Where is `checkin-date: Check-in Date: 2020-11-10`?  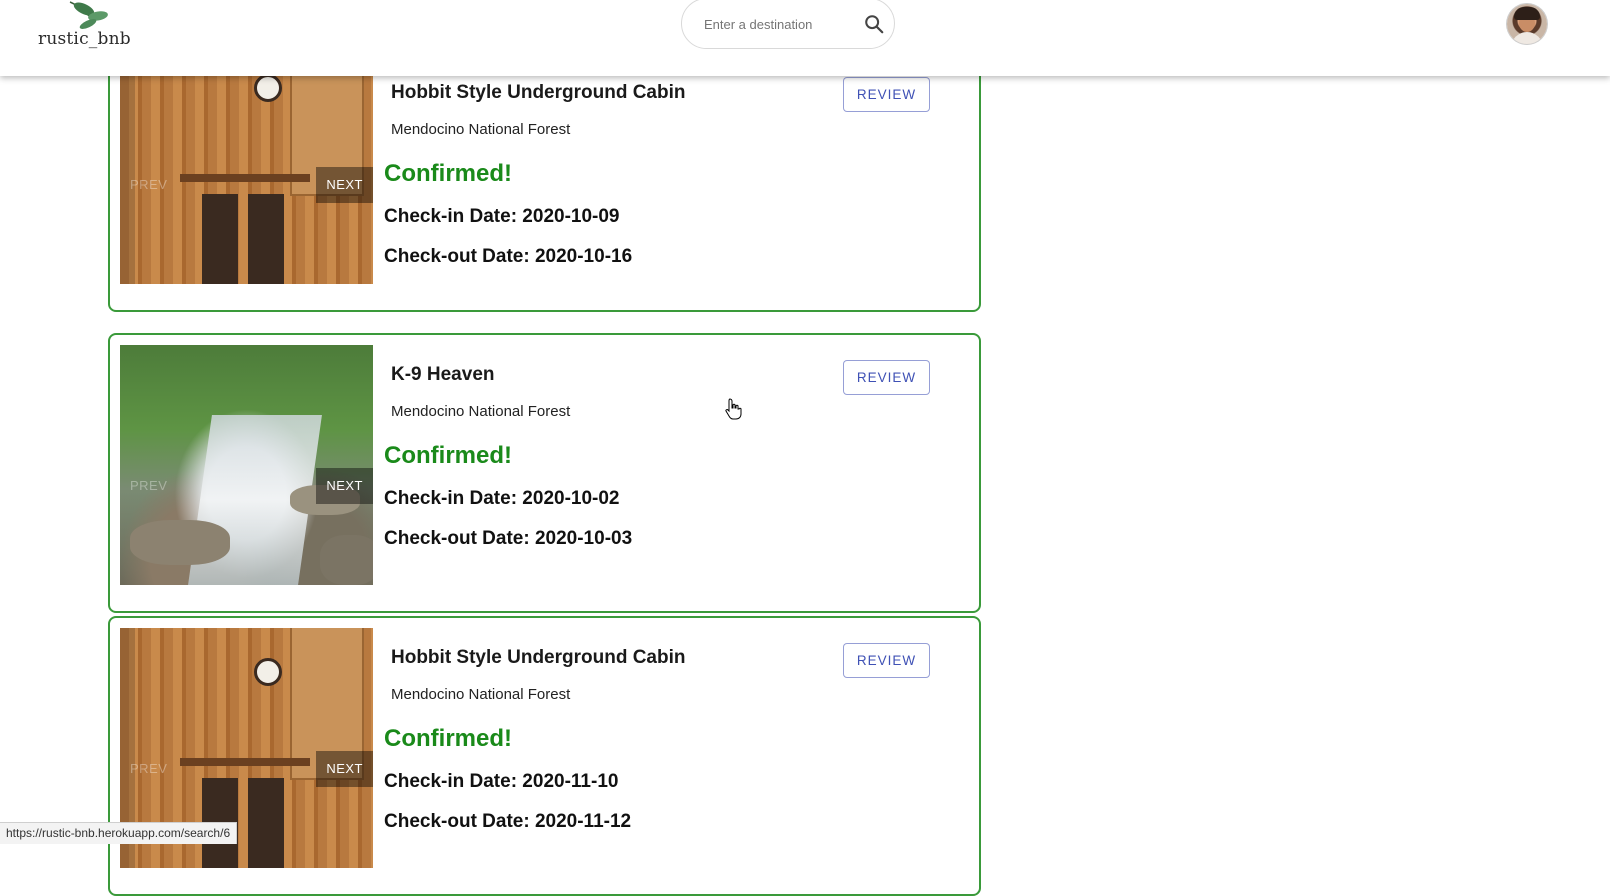 checkin-date: Check-in Date: 2020-11-10 is located at coordinates (501, 781).